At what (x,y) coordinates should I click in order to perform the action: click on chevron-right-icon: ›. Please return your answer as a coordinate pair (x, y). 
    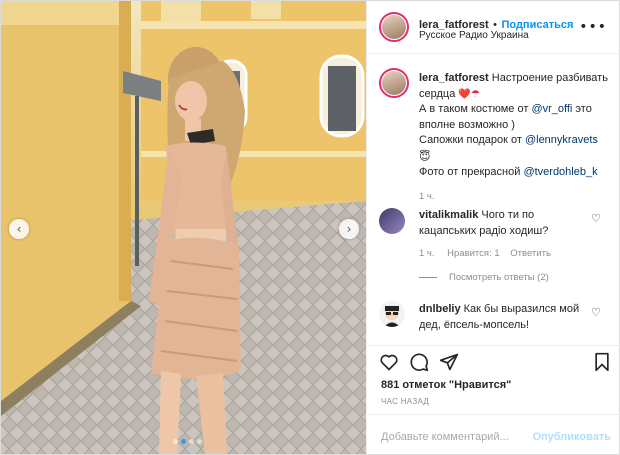
    Looking at the image, I should click on (349, 229).